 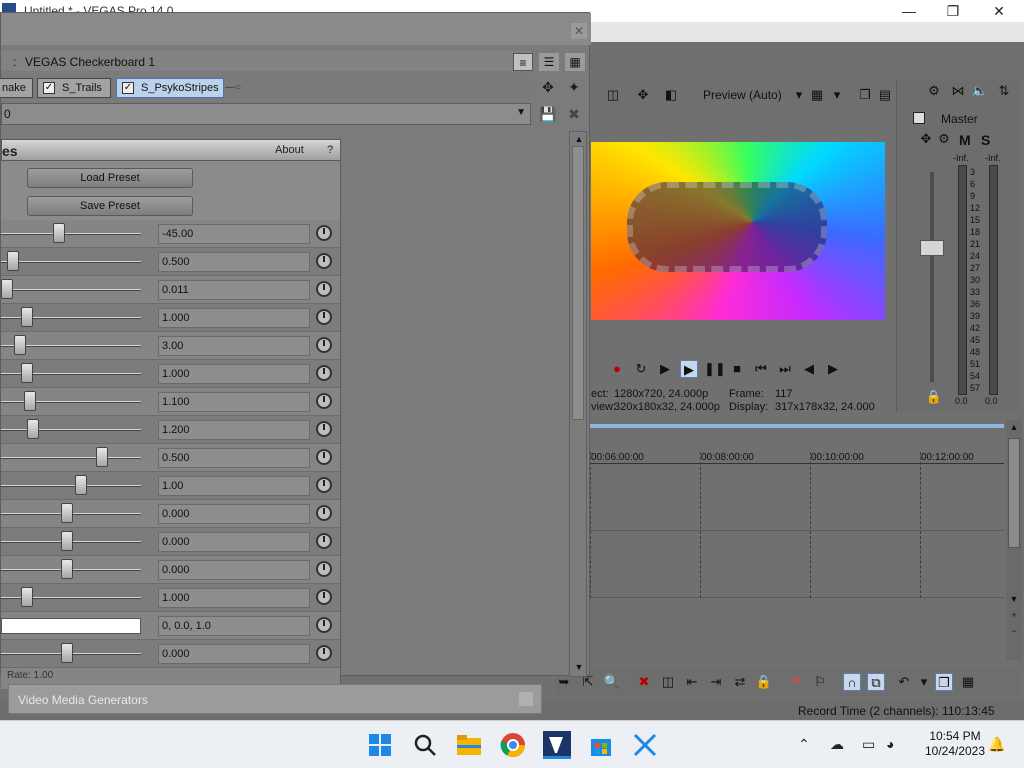 What do you see at coordinates (934, 91) in the screenshot?
I see `settings-icon: ⚙` at bounding box center [934, 91].